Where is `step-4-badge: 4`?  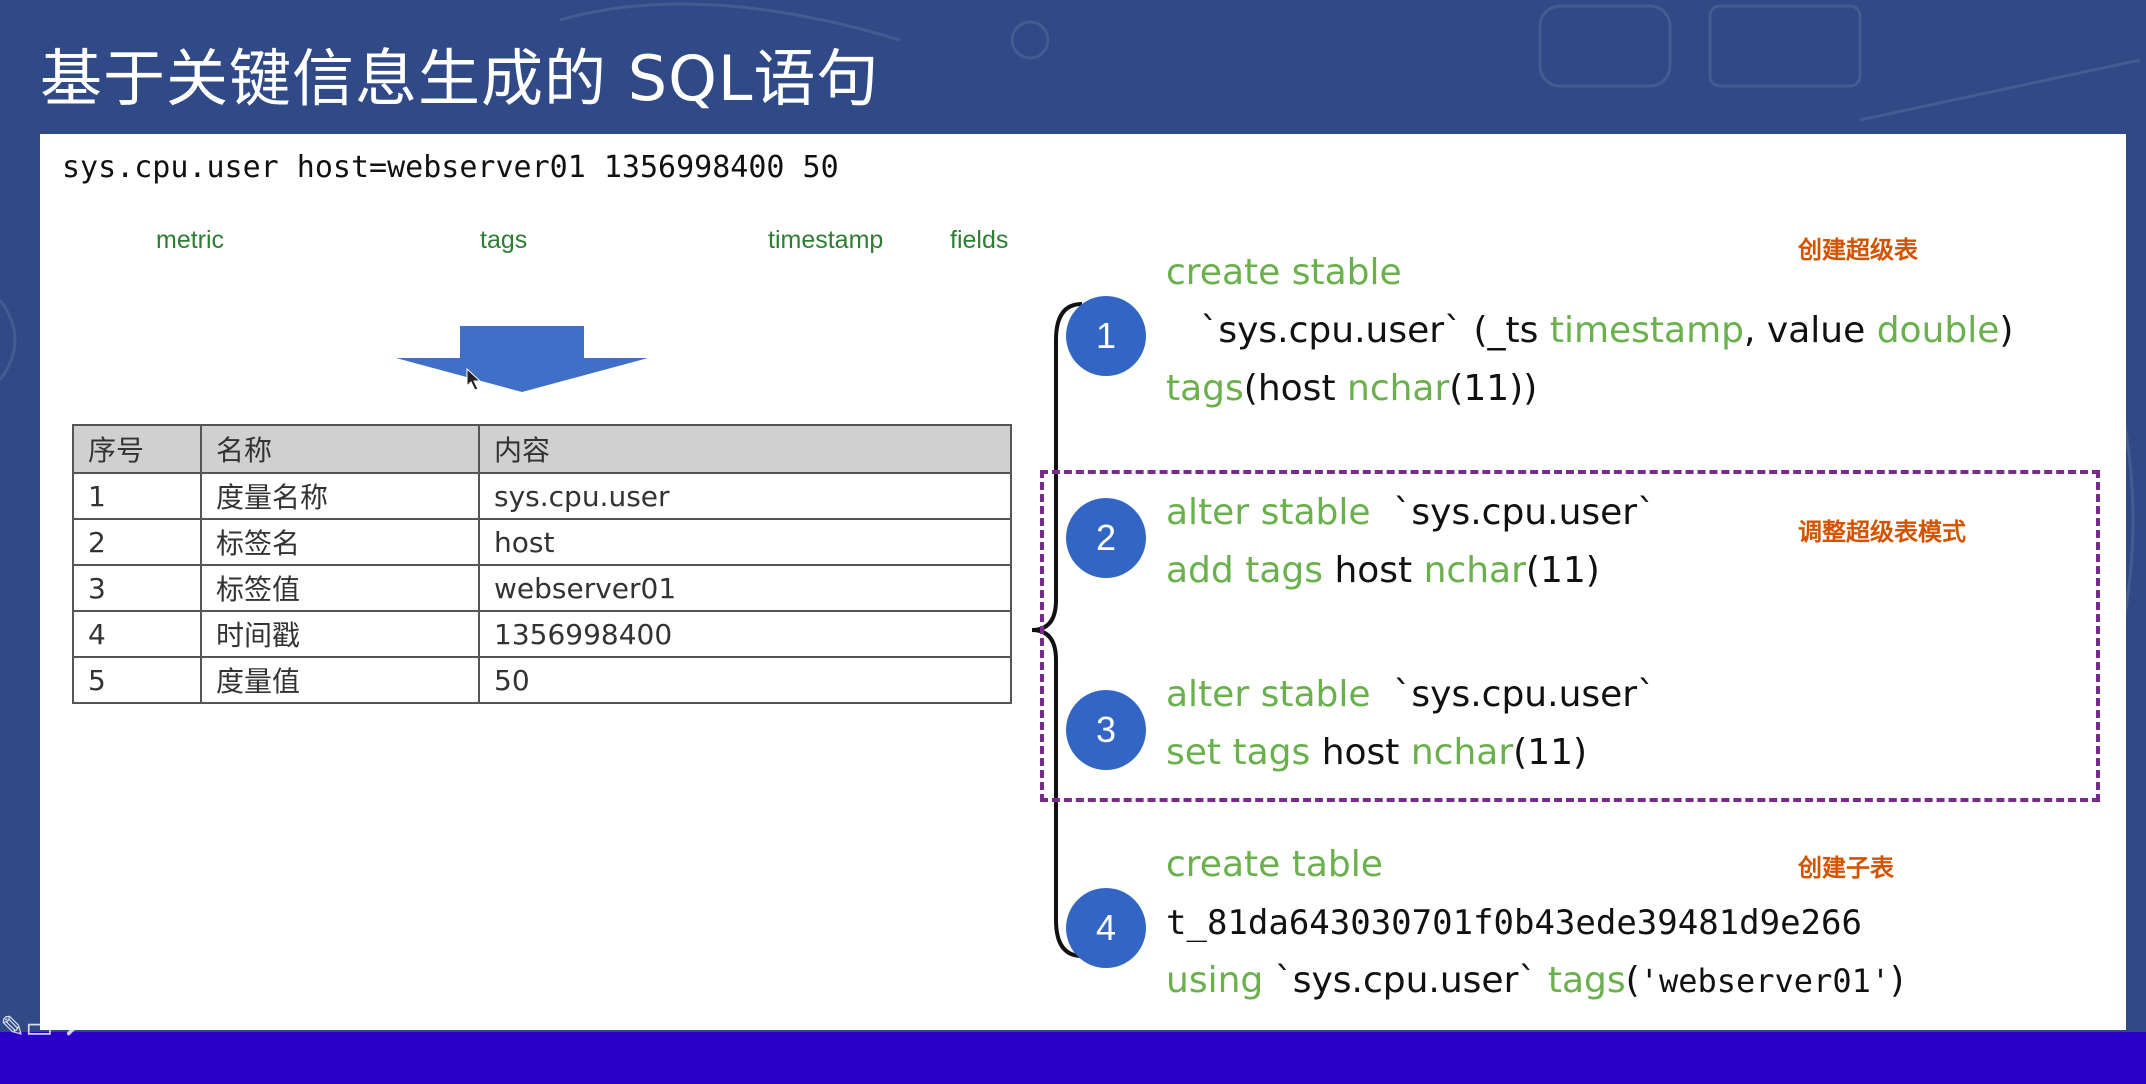 step-4-badge: 4 is located at coordinates (1106, 928).